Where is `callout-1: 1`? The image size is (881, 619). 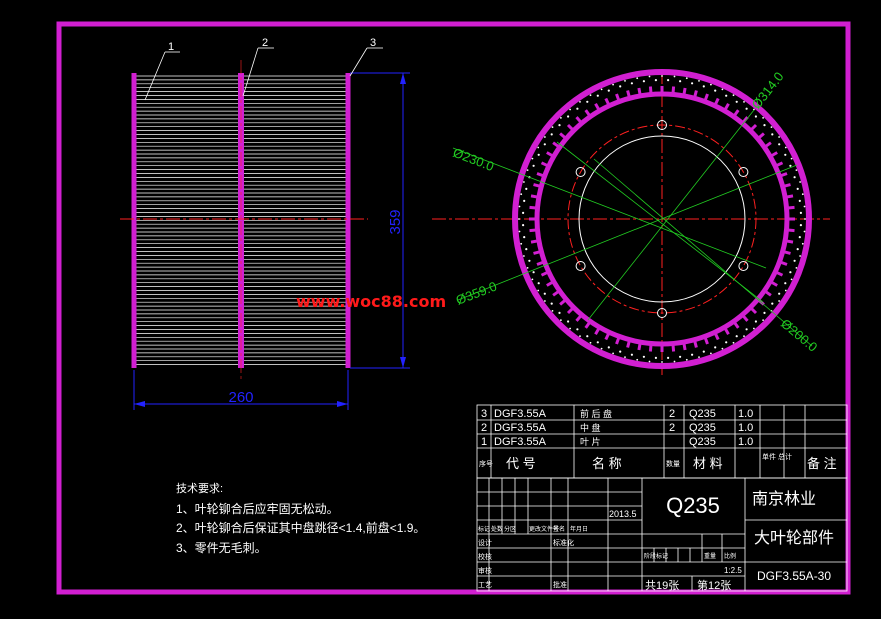 callout-1: 1 is located at coordinates (162, 71).